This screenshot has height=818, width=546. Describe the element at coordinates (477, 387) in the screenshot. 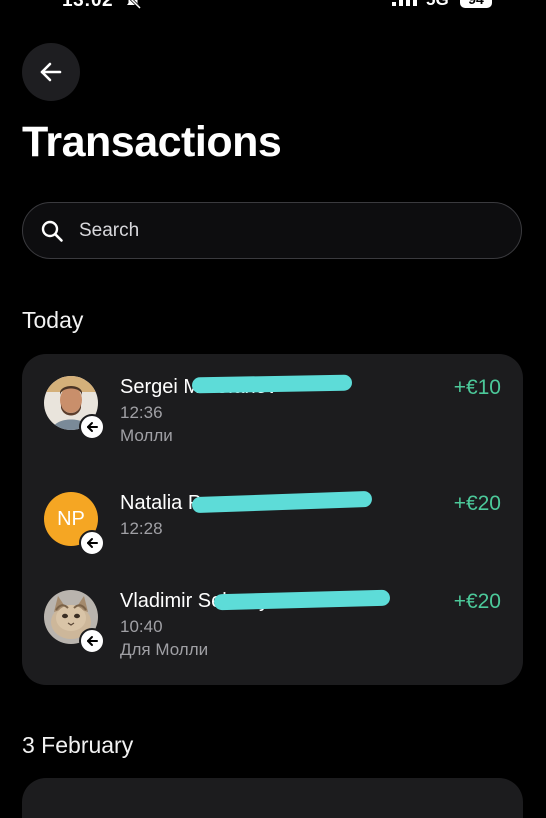

I see `transaction-amount: +€10` at that location.